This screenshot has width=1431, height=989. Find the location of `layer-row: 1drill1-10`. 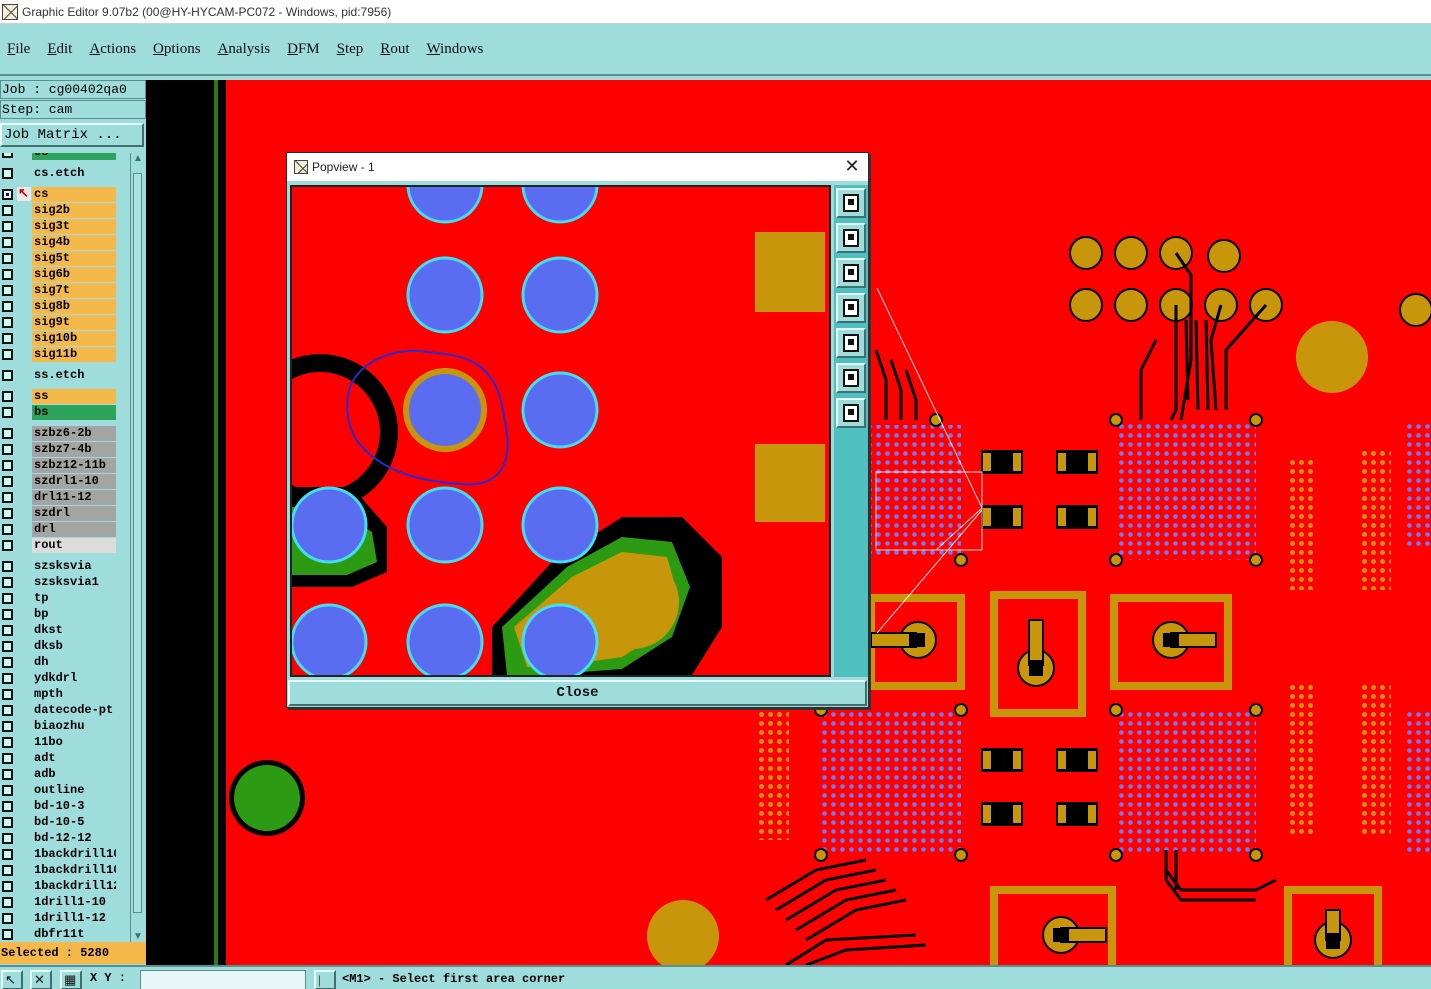

layer-row: 1drill1-10 is located at coordinates (58, 902).